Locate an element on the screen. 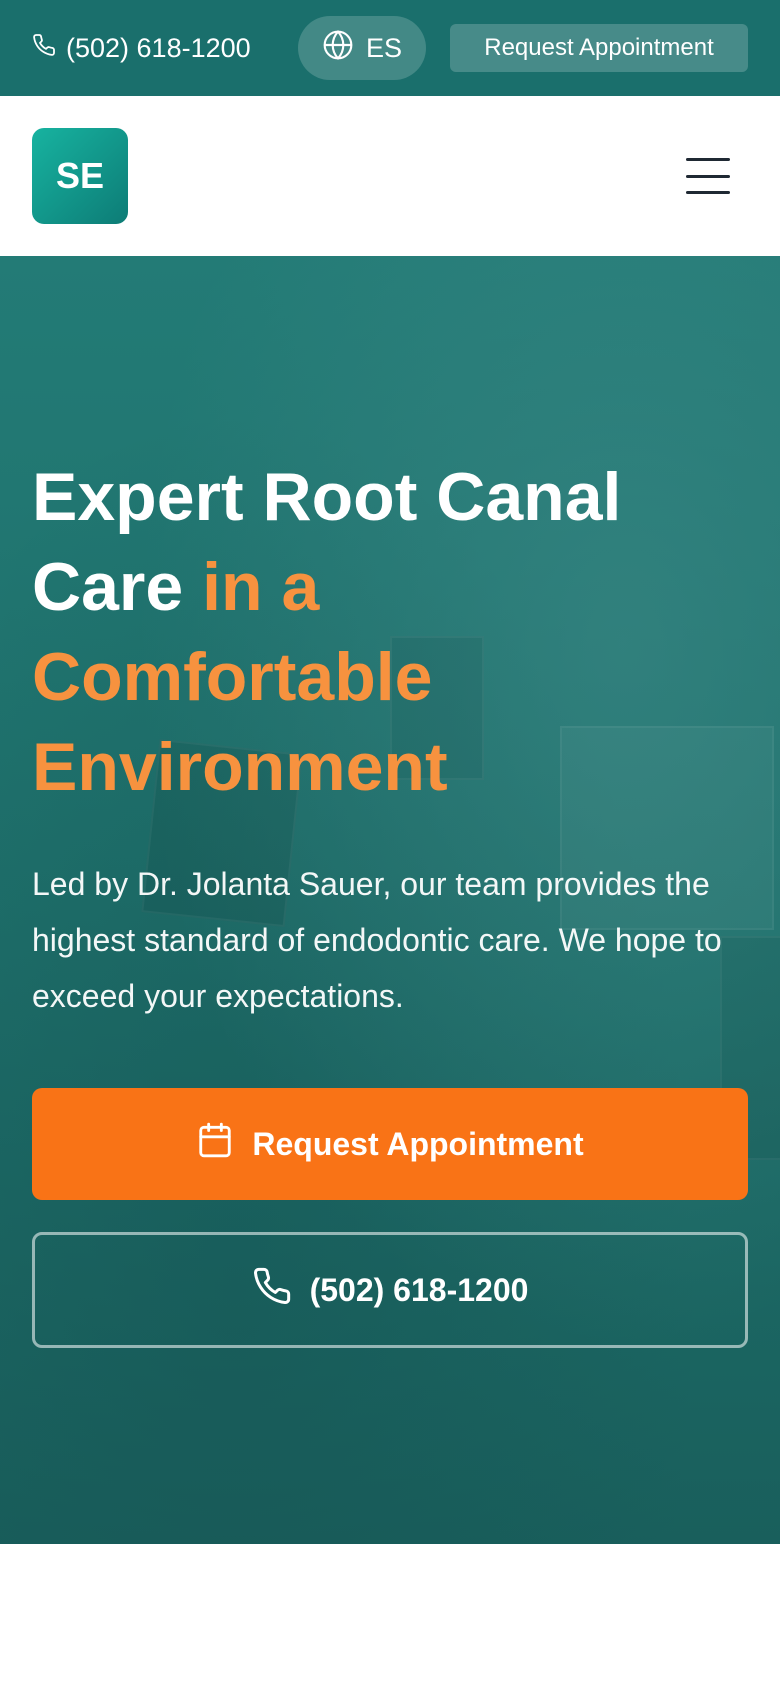  top-bar: (502) 618-1200 ES Request Appointment is located at coordinates (390, 48).